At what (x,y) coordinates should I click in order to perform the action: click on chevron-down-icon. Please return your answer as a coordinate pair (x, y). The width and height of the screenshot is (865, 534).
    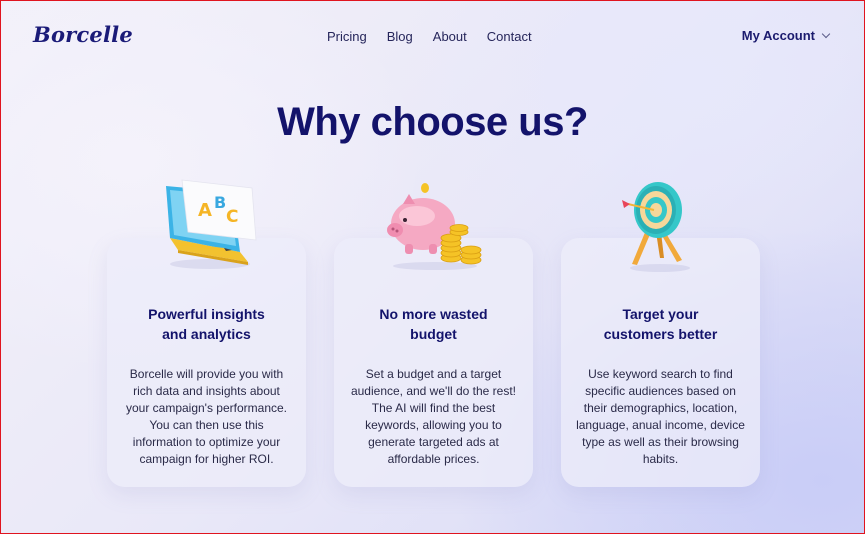
    Looking at the image, I should click on (826, 34).